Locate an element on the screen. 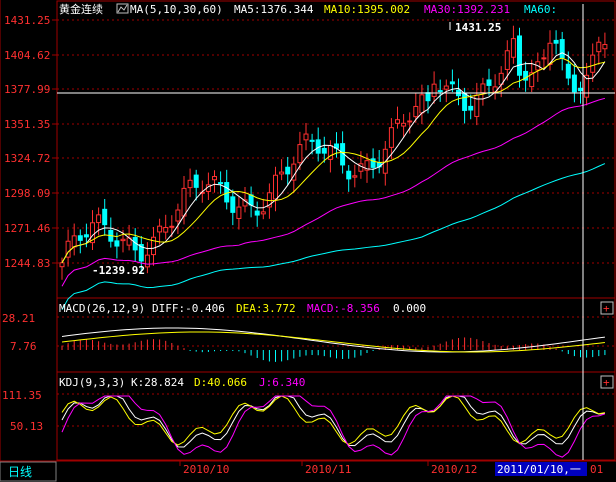 The image size is (616, 482). kdj-j: J:6.340 is located at coordinates (282, 382).